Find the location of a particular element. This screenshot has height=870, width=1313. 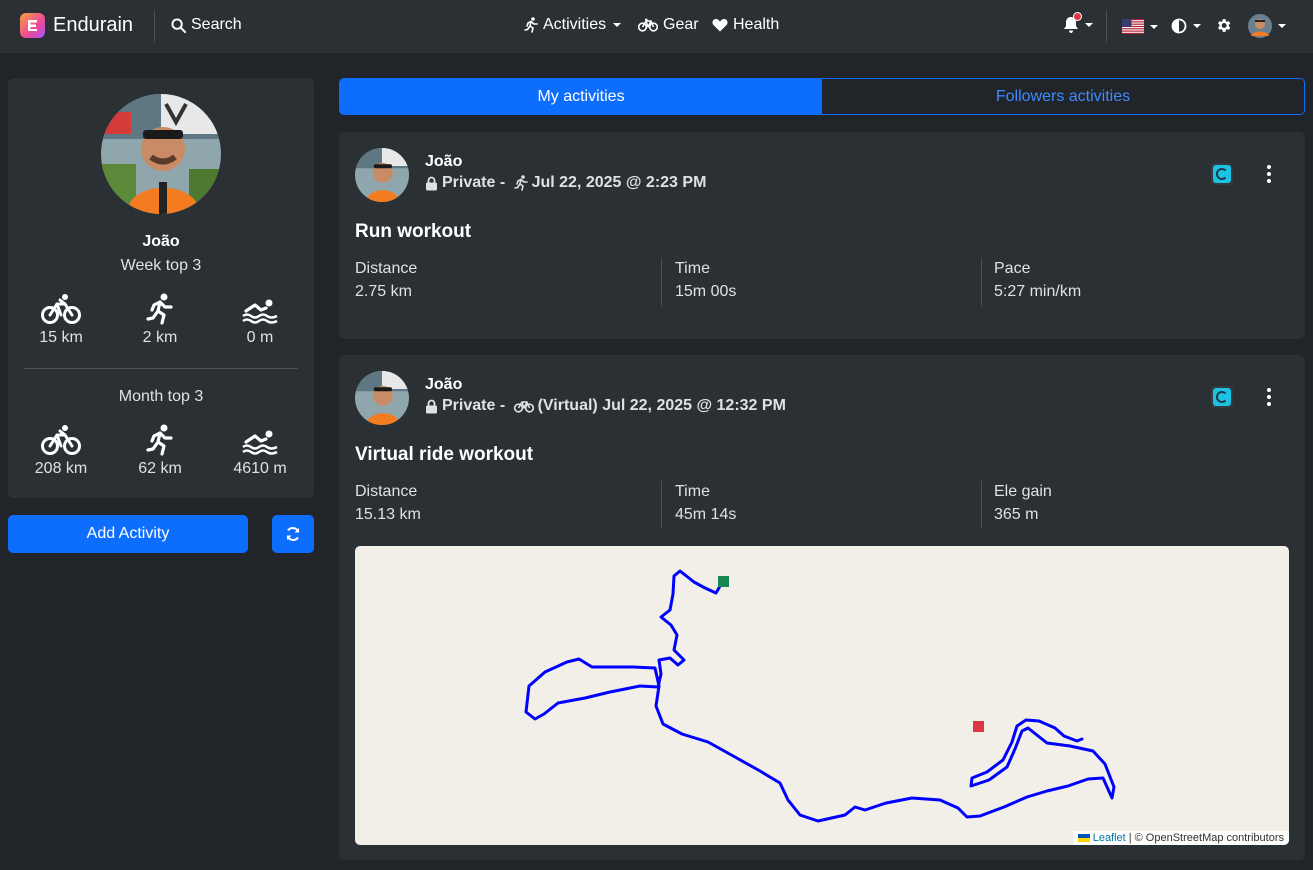

end-marker is located at coordinates (978, 726).